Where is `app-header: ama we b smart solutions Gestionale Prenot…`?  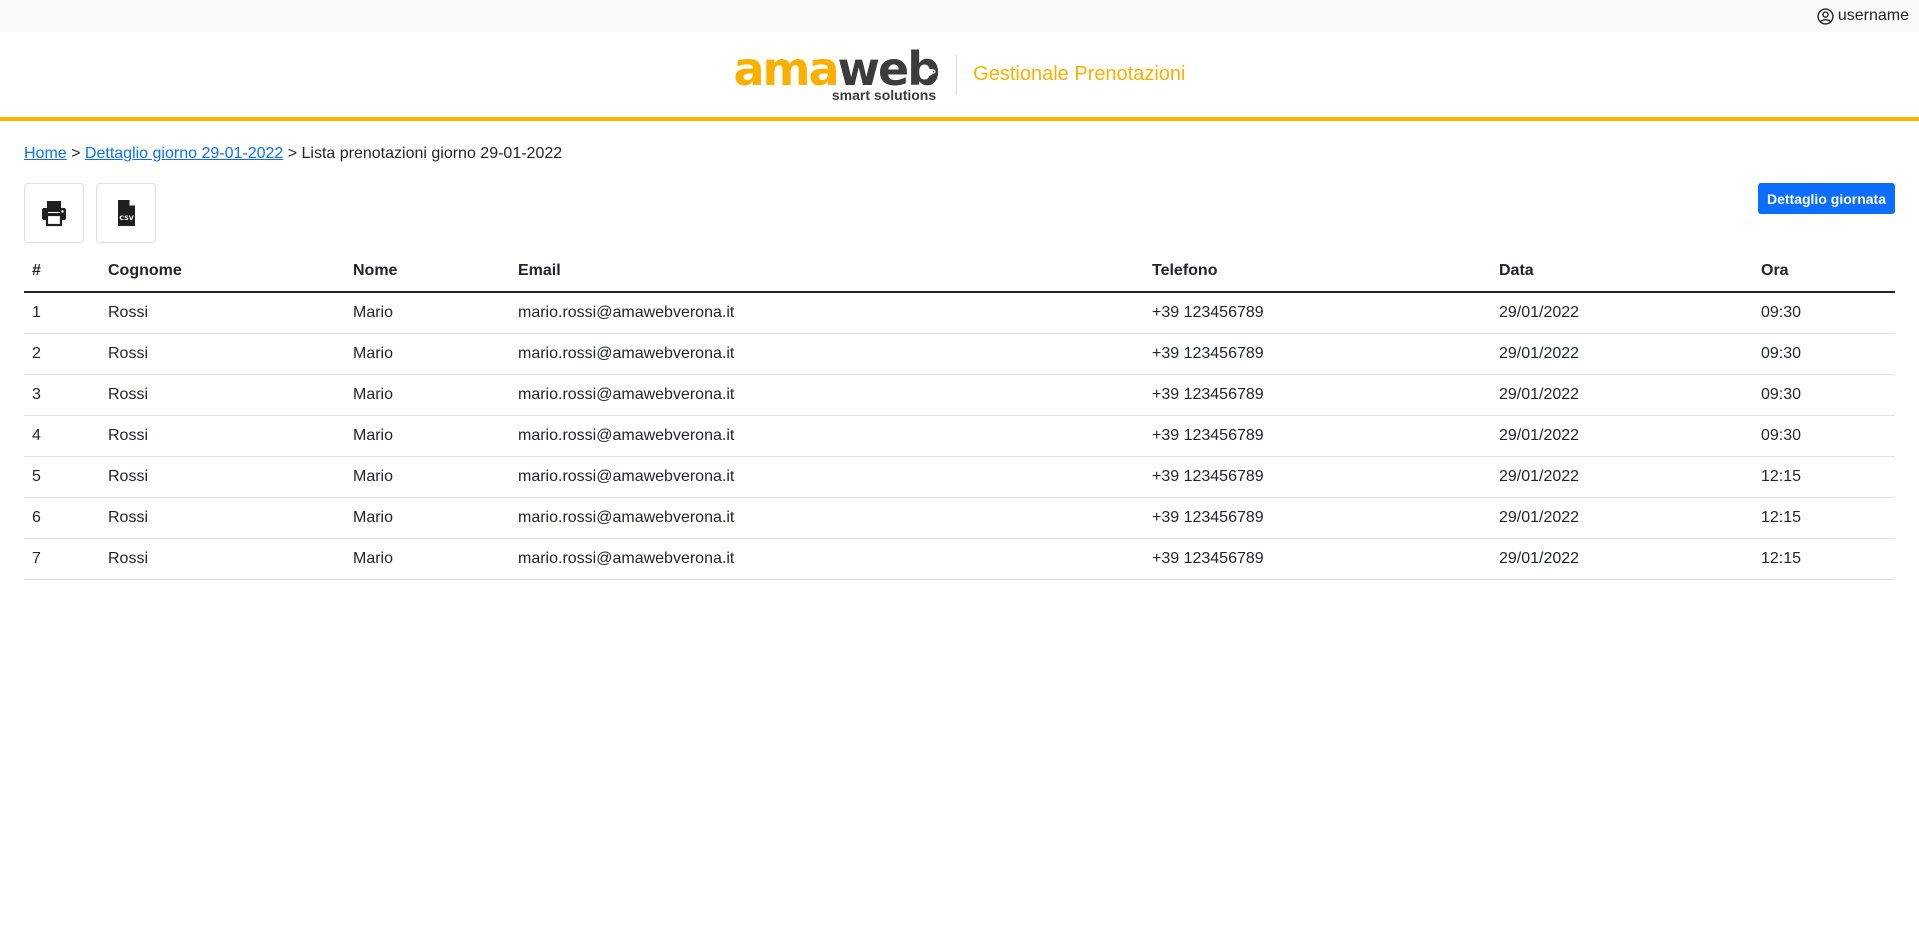
app-header: ama we b smart solutions Gestionale Prenot… is located at coordinates (959, 76).